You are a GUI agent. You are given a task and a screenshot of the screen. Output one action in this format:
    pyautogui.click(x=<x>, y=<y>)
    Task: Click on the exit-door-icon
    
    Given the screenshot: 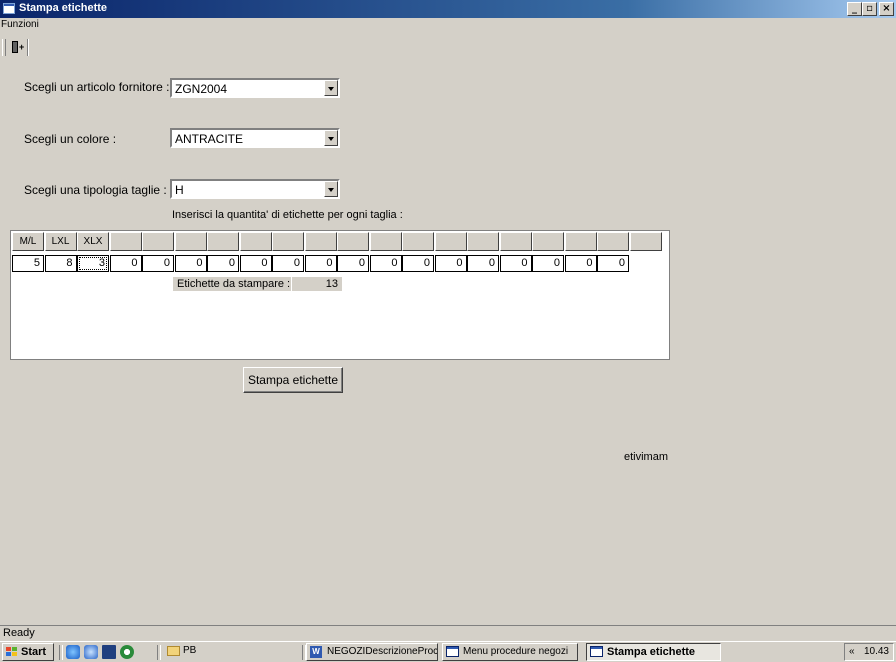 What is the action you would take?
    pyautogui.click(x=15, y=47)
    